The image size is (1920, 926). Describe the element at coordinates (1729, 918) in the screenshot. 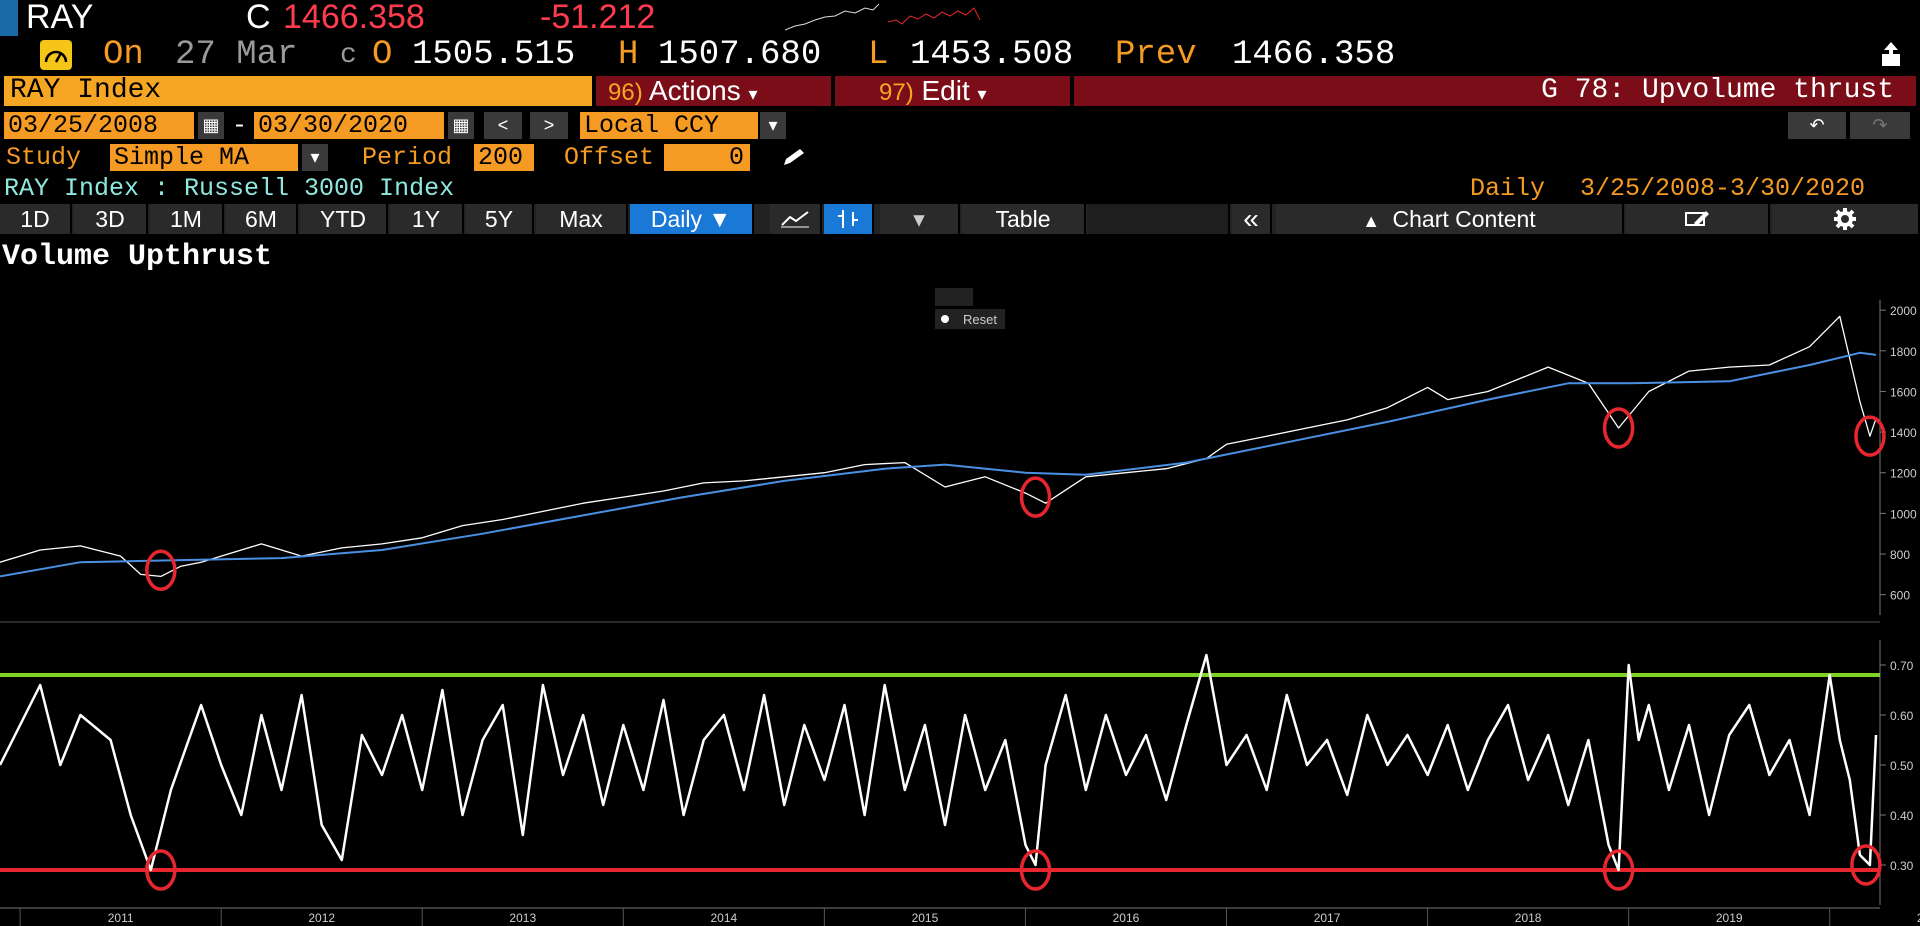

I see `x-tick-label: 2019` at that location.